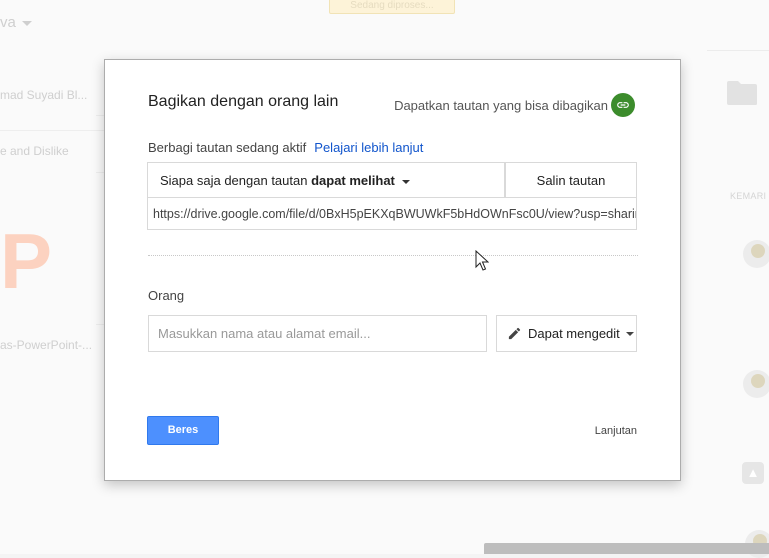 The image size is (769, 558). What do you see at coordinates (514, 333) in the screenshot?
I see `pencil-icon` at bounding box center [514, 333].